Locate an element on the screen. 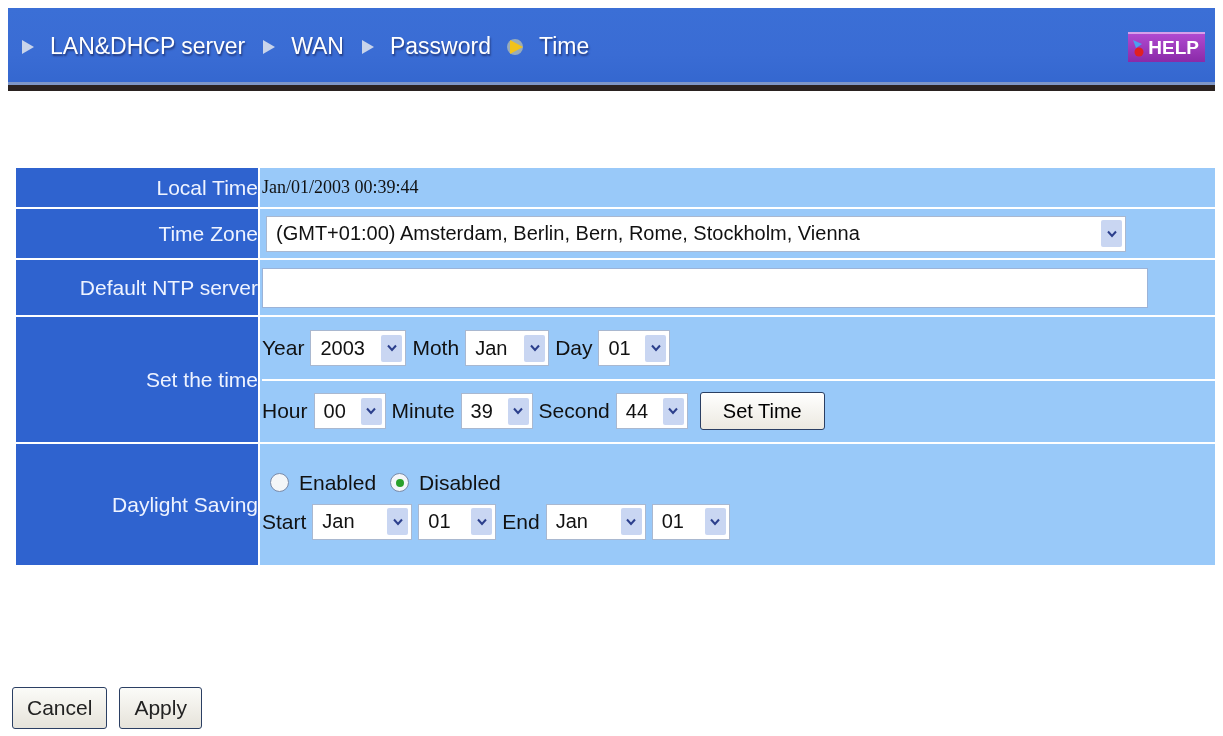 Image resolution: width=1223 pixels, height=736 pixels. field-label: Local Time is located at coordinates (207, 187).